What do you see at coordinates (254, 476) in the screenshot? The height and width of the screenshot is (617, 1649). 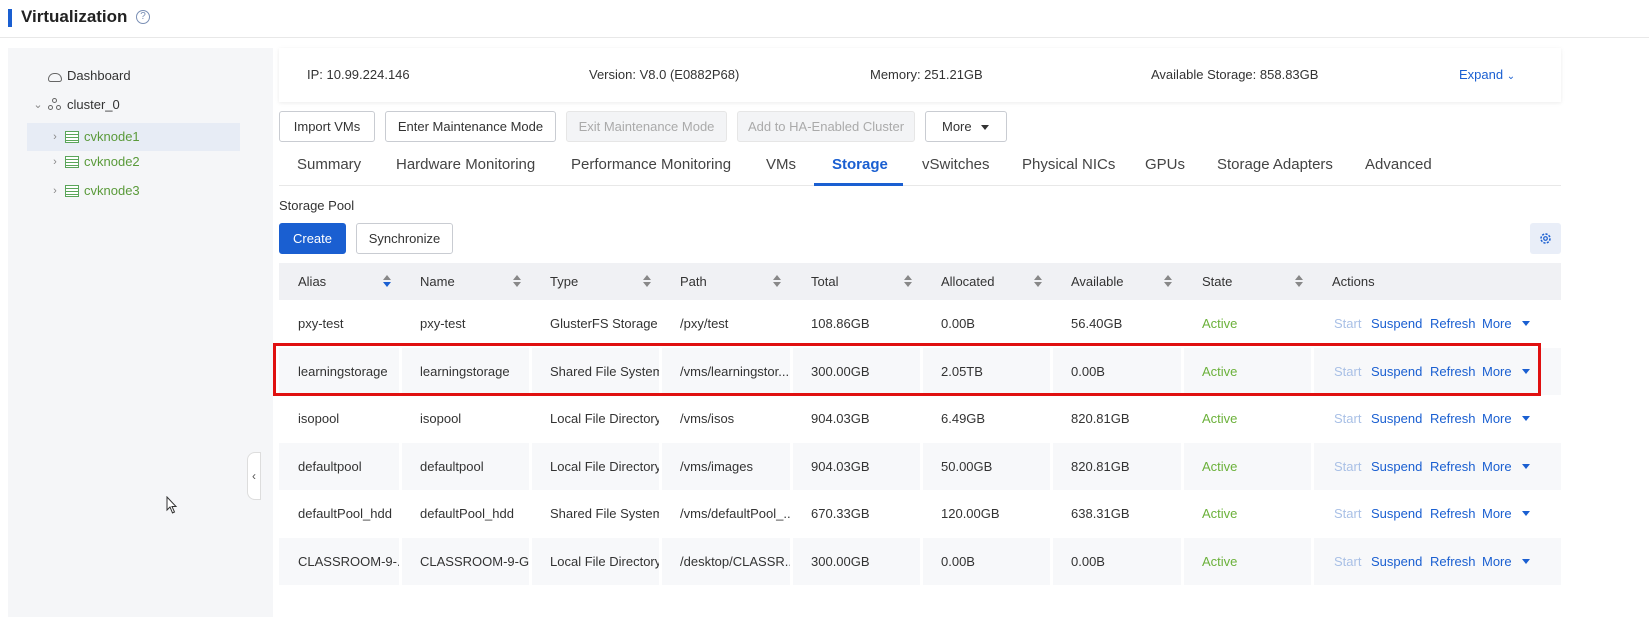 I see `sidebar-collapse-handle: ‹` at bounding box center [254, 476].